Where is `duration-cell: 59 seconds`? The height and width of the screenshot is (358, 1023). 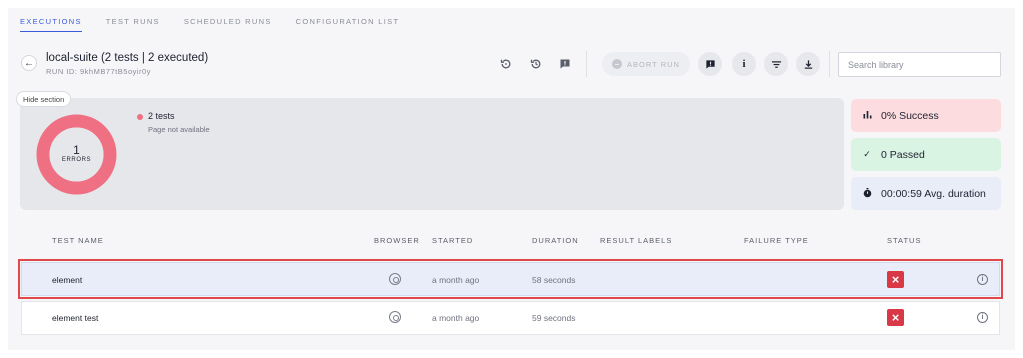 duration-cell: 59 seconds is located at coordinates (554, 318).